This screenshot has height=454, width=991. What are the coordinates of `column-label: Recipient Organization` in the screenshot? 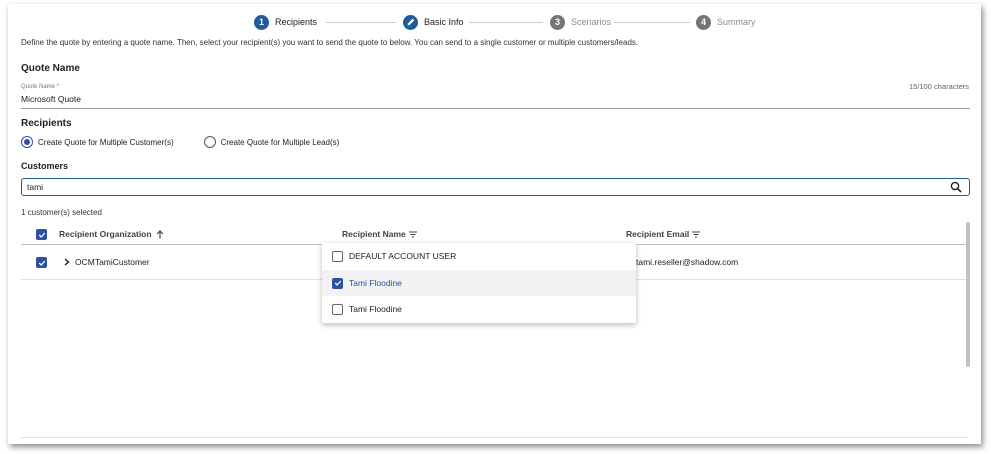 It's located at (105, 234).